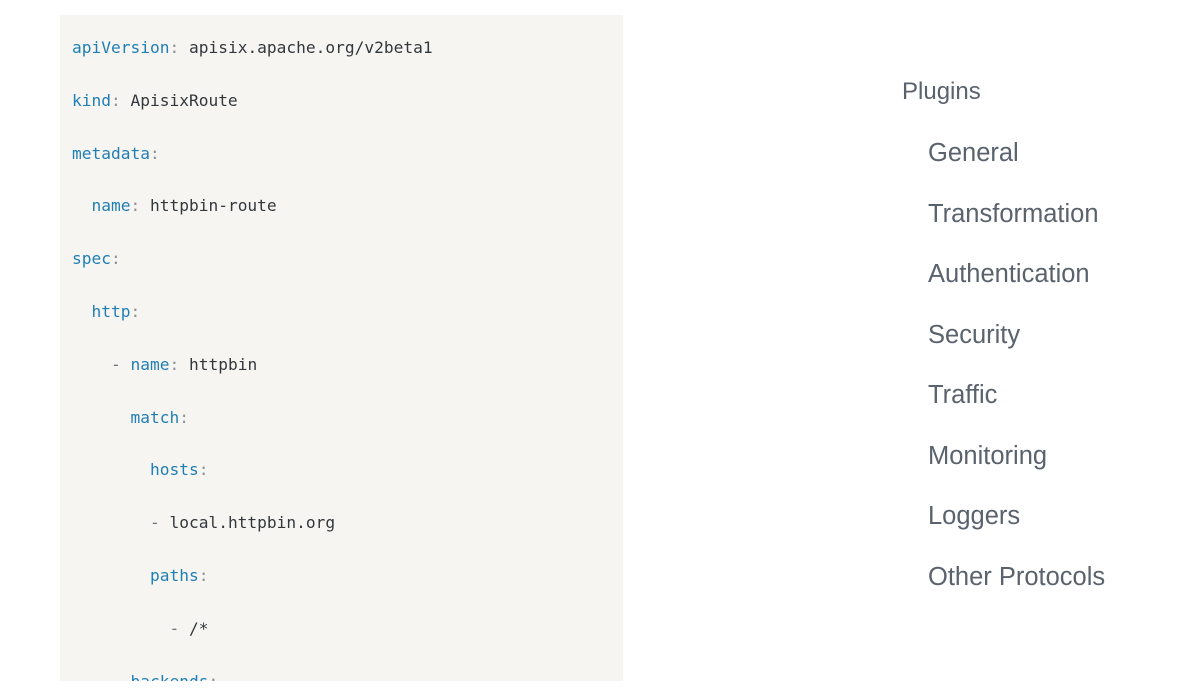  What do you see at coordinates (974, 516) in the screenshot?
I see `nav-item-label: Loggers` at bounding box center [974, 516].